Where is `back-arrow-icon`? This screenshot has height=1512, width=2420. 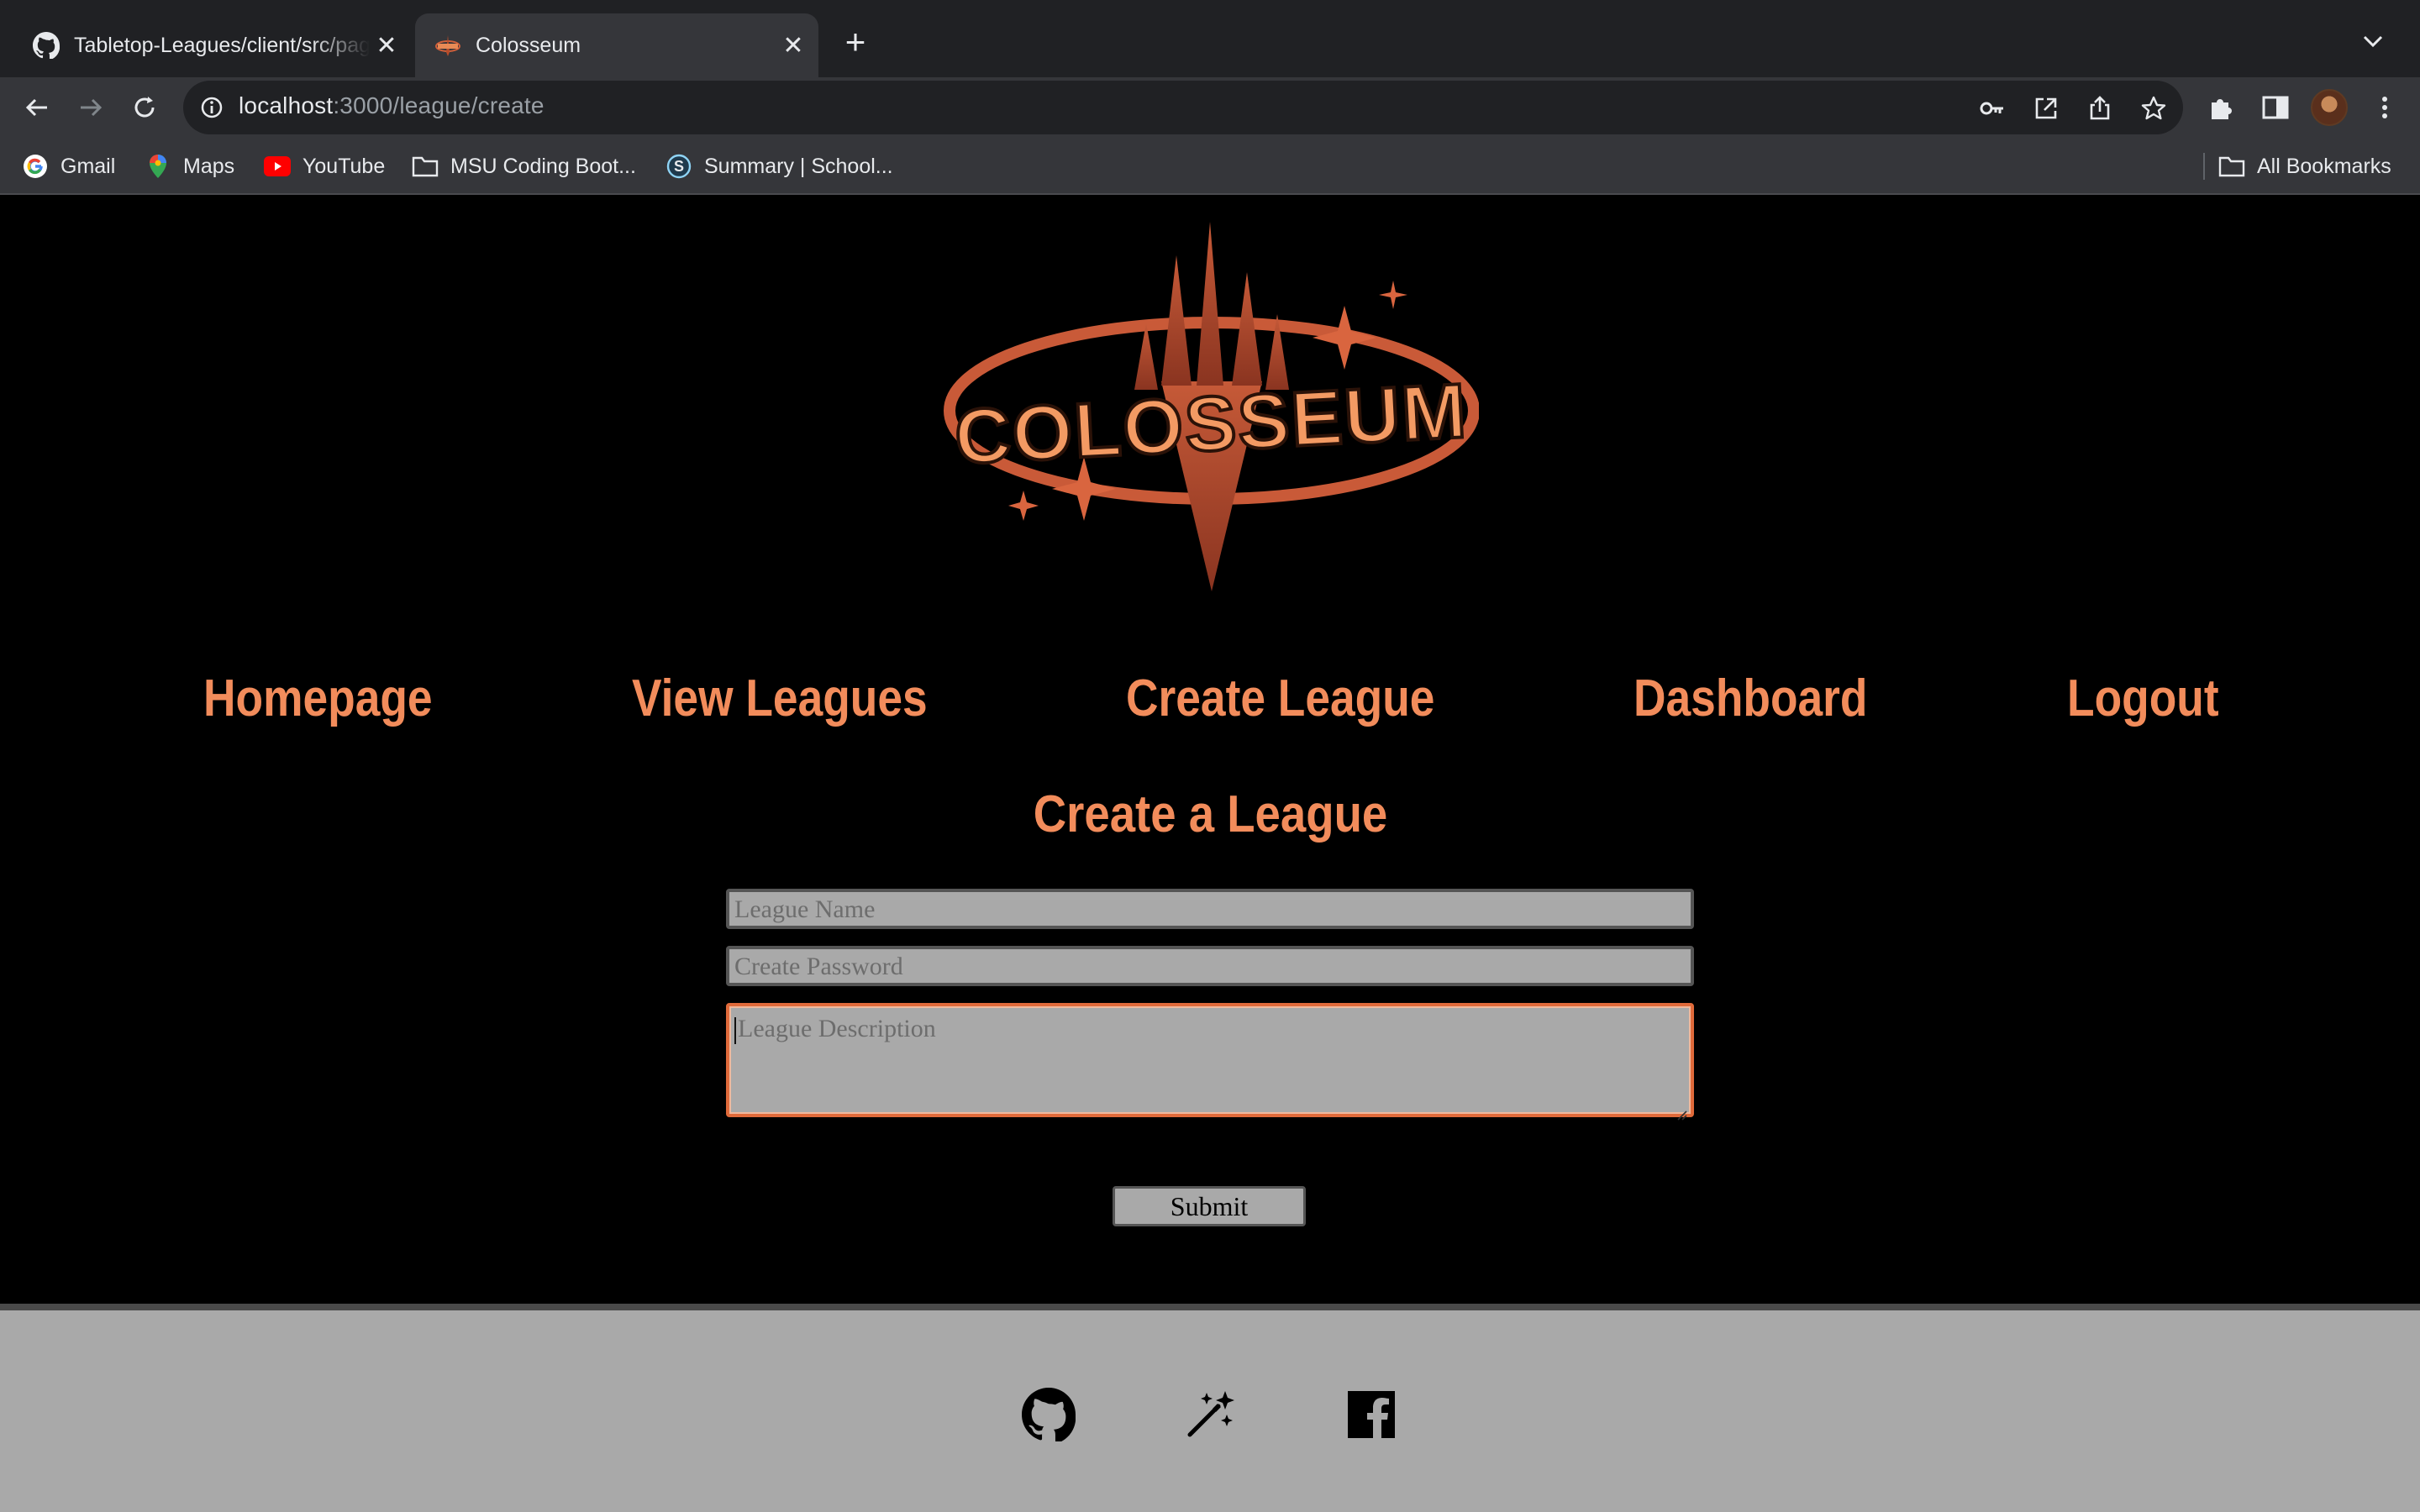
back-arrow-icon is located at coordinates (36, 107).